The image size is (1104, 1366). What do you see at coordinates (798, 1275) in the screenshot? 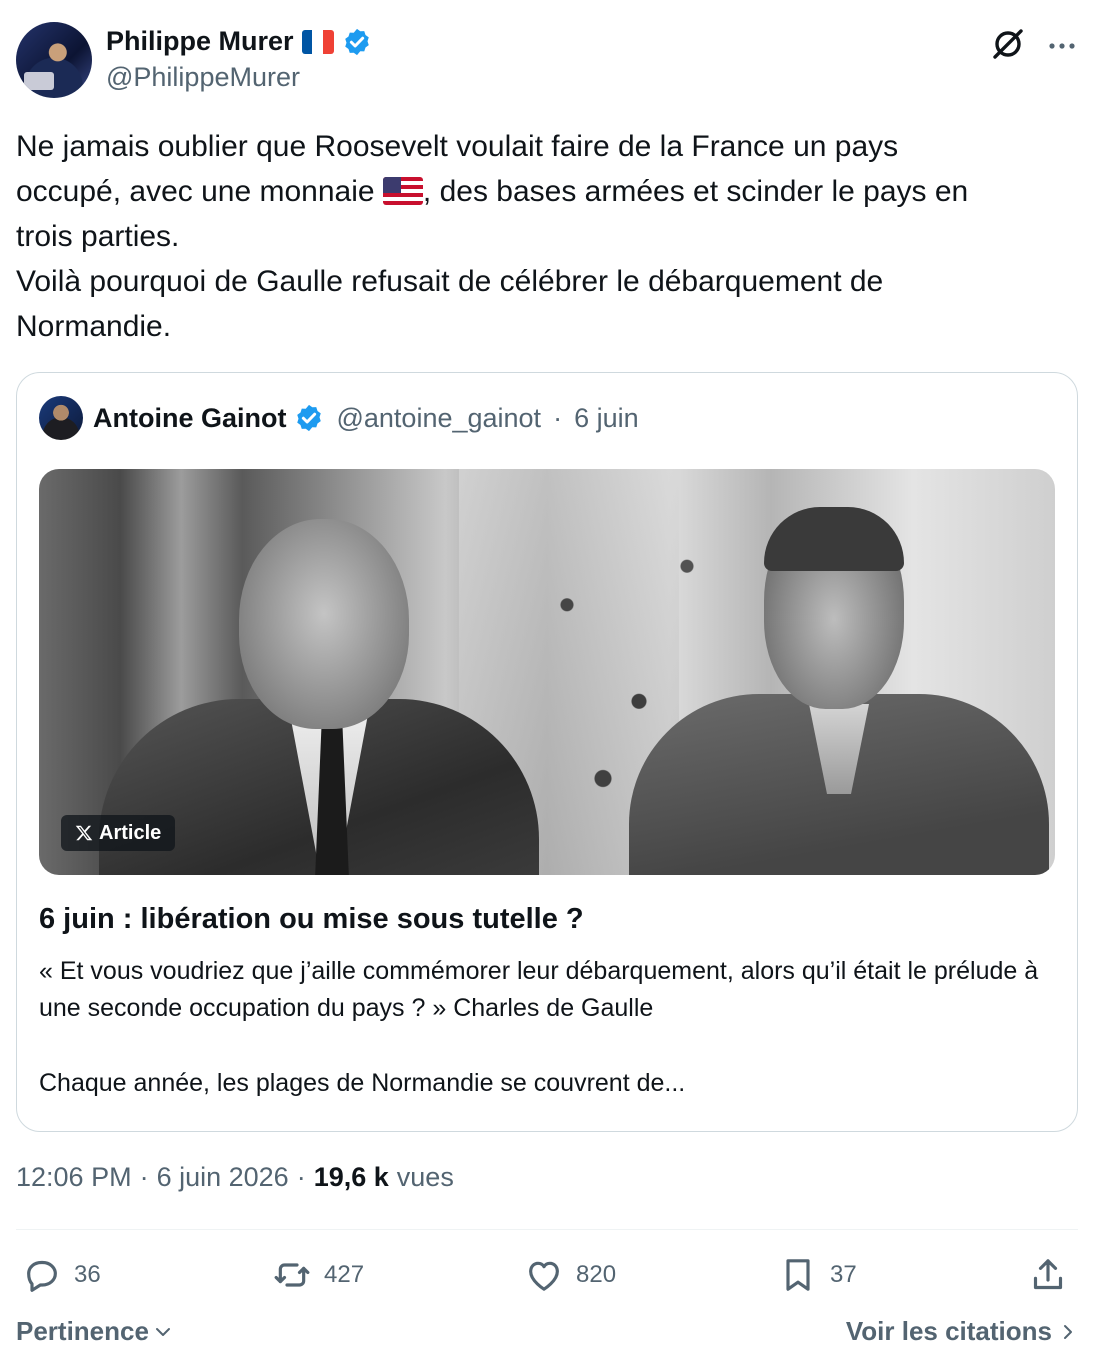
I see `bookmark-icon` at bounding box center [798, 1275].